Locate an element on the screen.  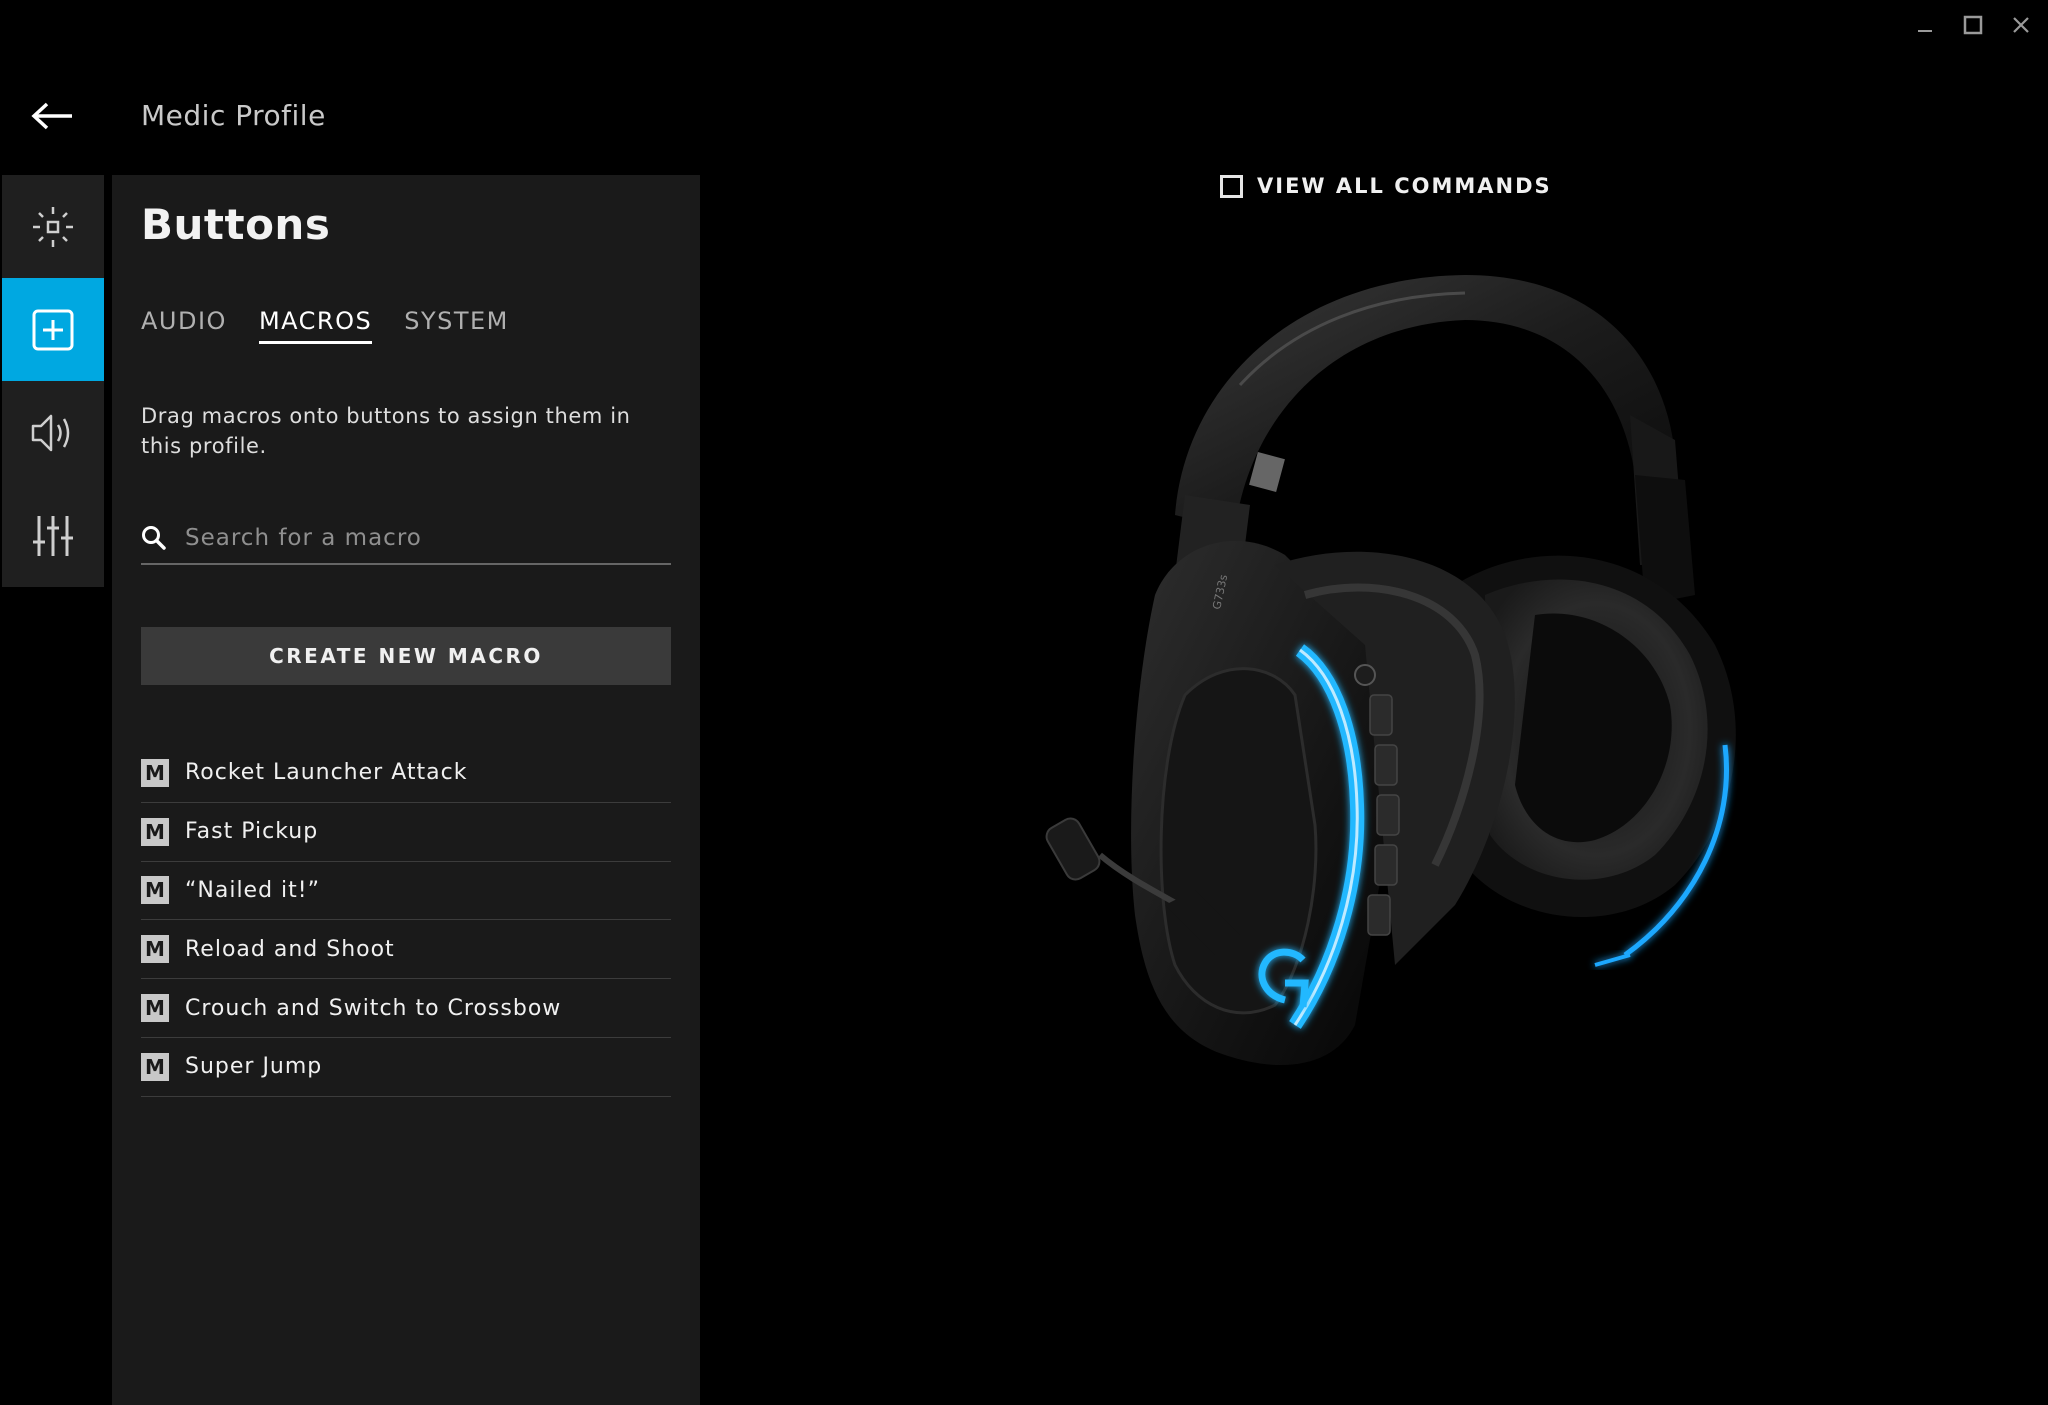
panel-tabs: AUDIO MACROS SYSTEM is located at coordinates (325, 325).